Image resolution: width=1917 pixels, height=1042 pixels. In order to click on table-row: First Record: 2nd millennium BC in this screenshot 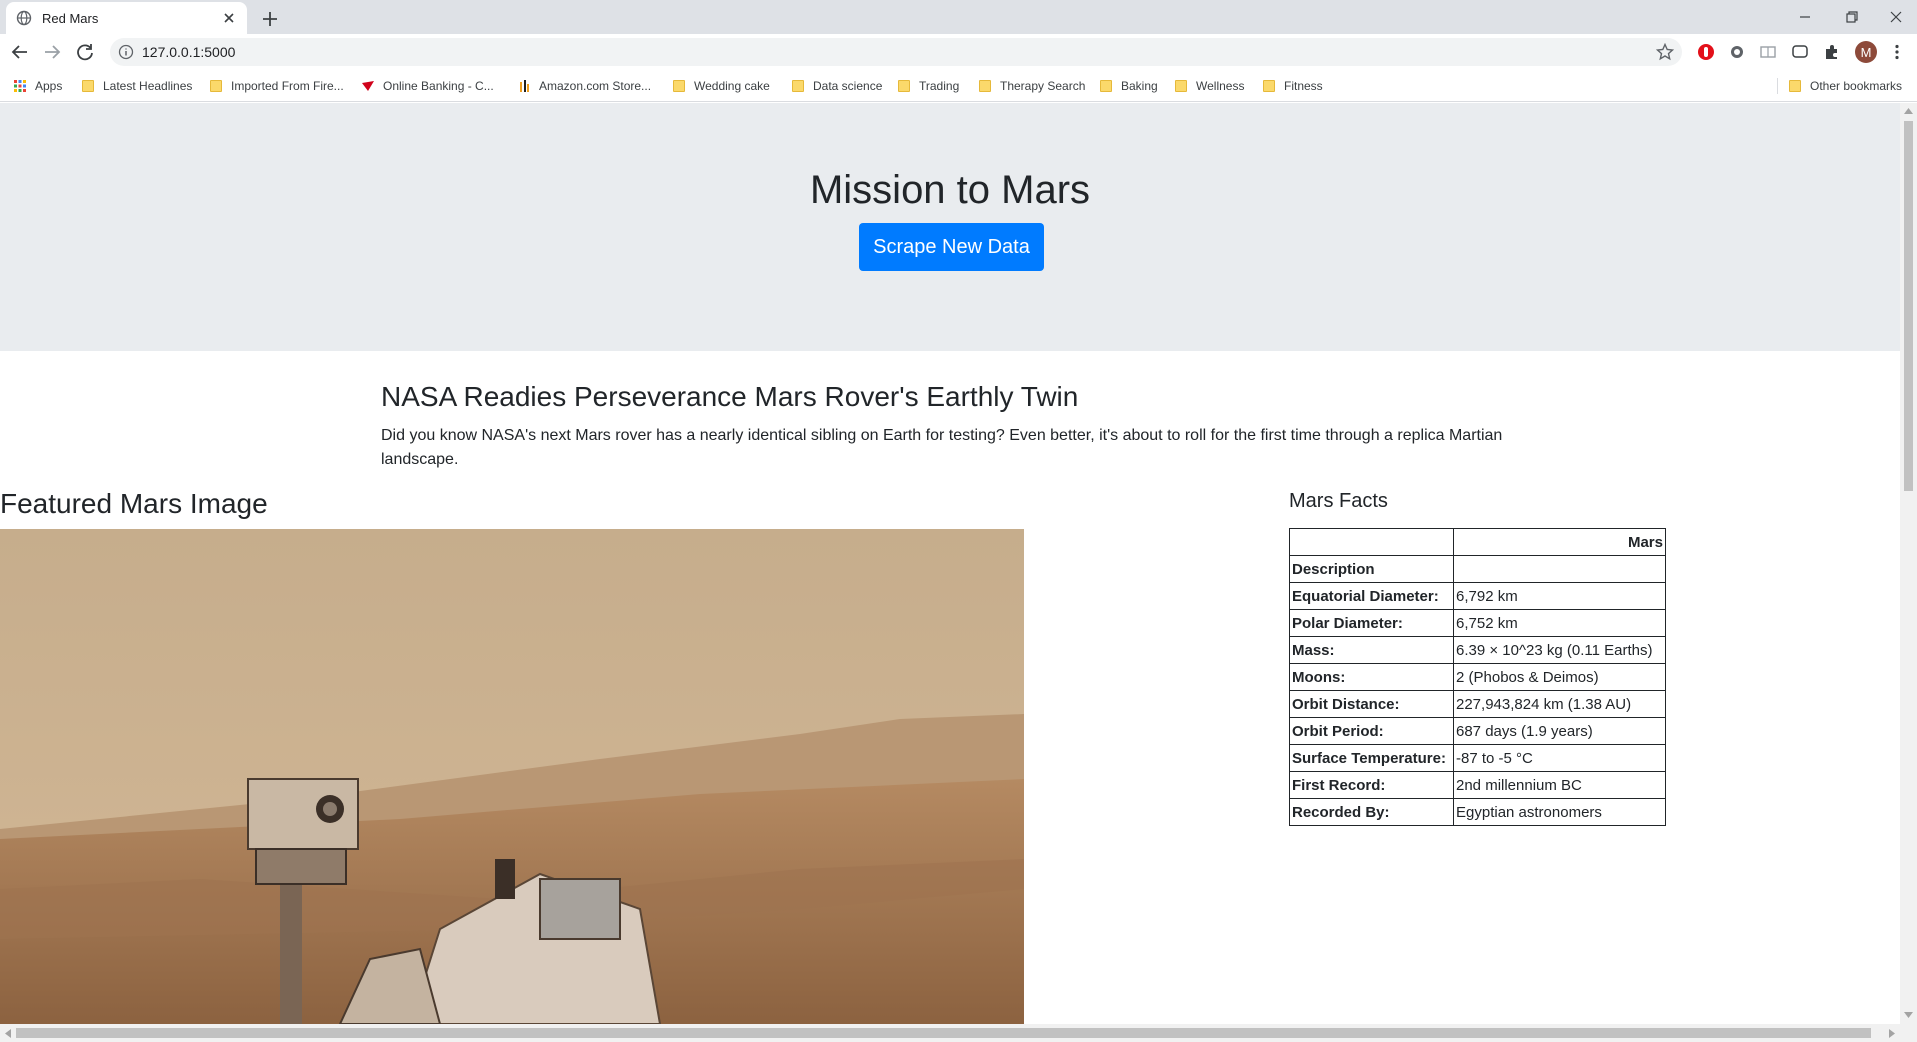, I will do `click(1477, 785)`.